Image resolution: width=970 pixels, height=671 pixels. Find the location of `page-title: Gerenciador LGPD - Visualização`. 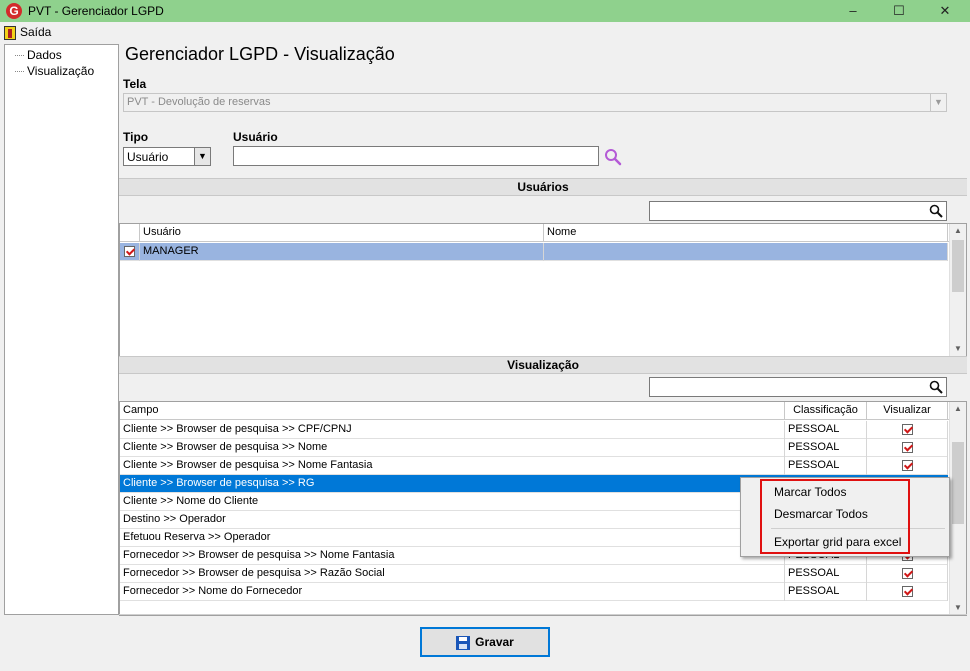

page-title: Gerenciador LGPD - Visualização is located at coordinates (260, 54).